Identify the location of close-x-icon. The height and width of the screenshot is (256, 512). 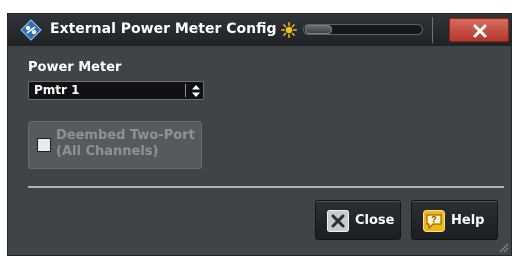
(480, 31).